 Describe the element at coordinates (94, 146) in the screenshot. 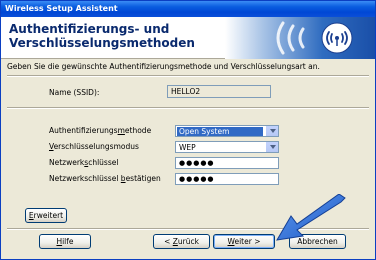

I see `encryption-label: Verschlüsselungsmodus` at that location.